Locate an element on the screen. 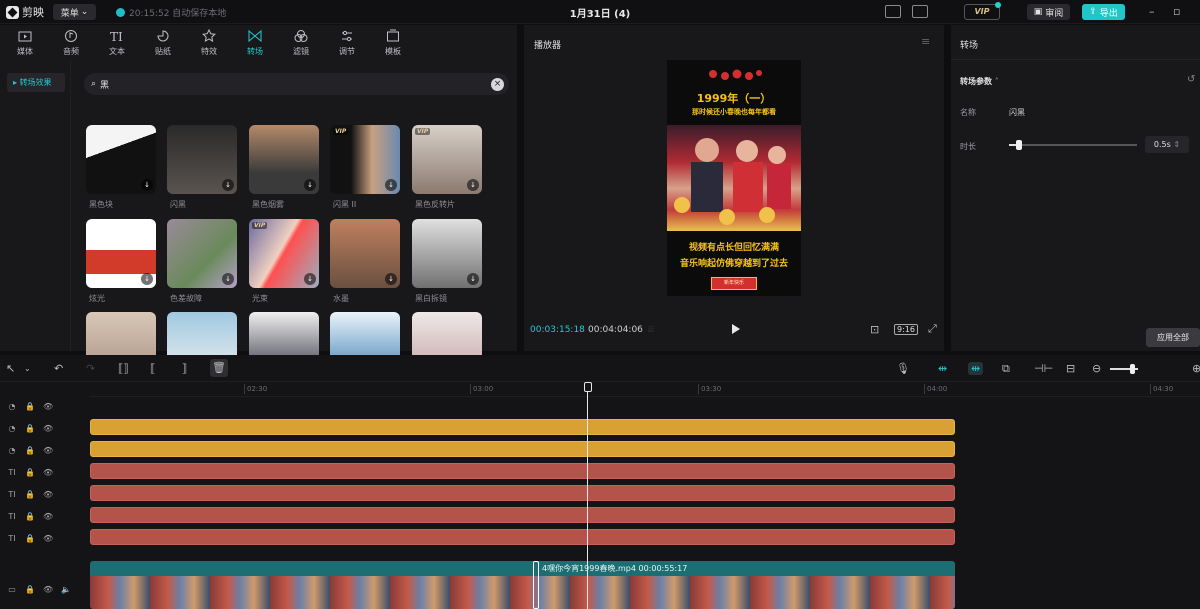  trim-right-icon: ⟧ is located at coordinates (184, 368).